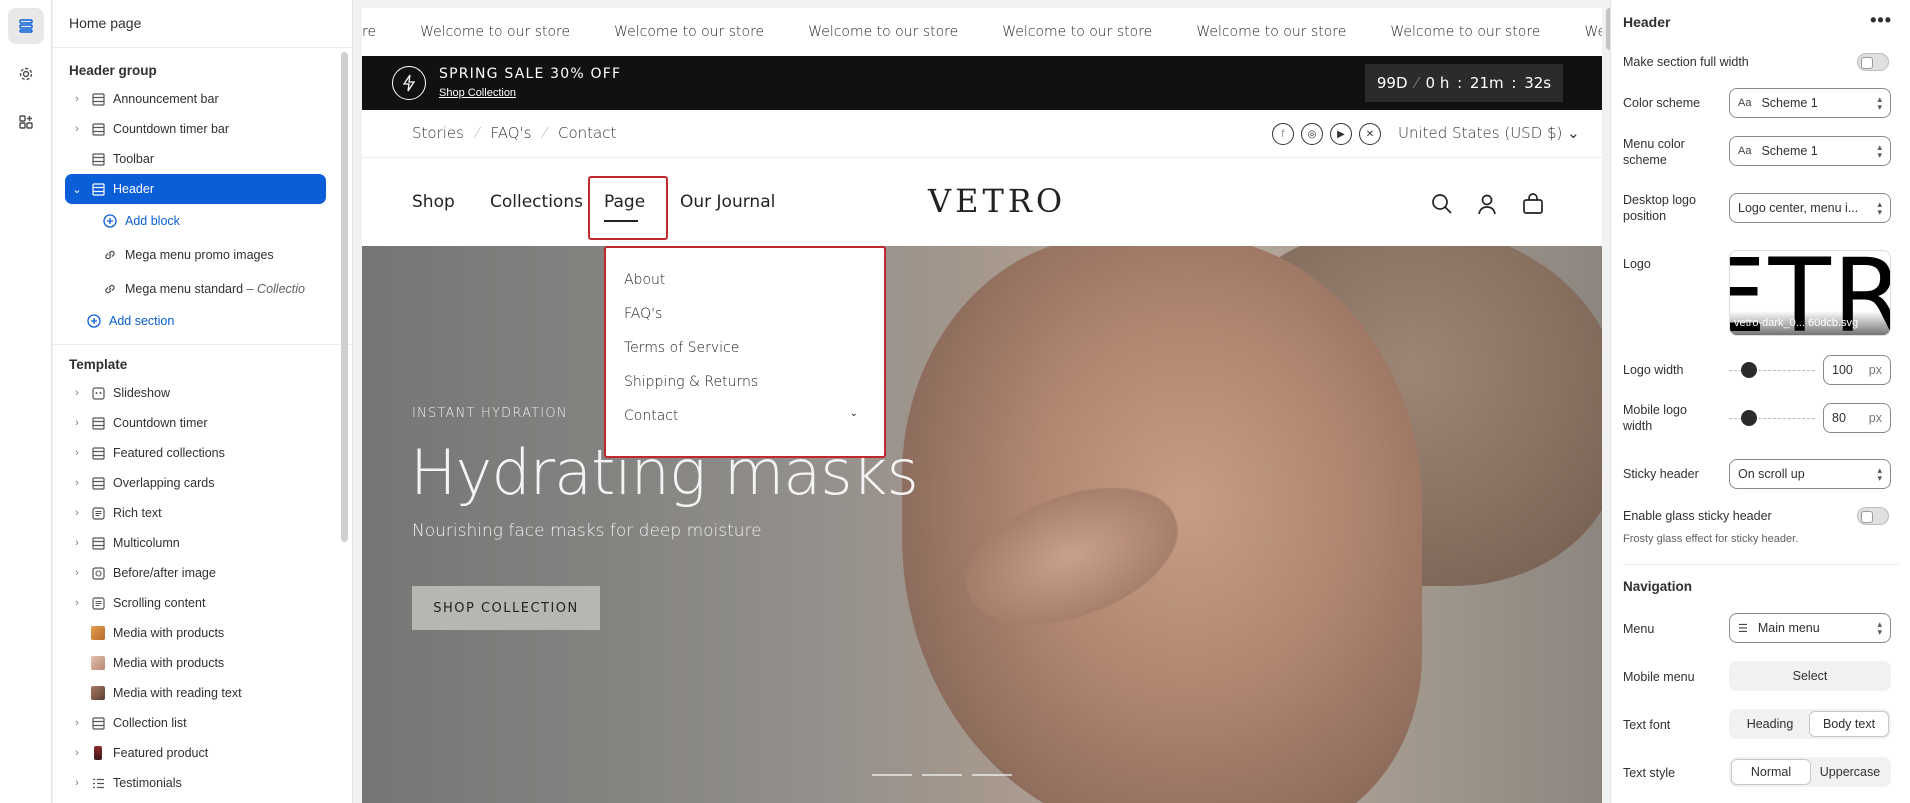 Image resolution: width=1910 pixels, height=803 pixels. Describe the element at coordinates (1810, 208) in the screenshot. I see `desktop-logo-select: Logo center, menu i... ▴ ▾` at that location.